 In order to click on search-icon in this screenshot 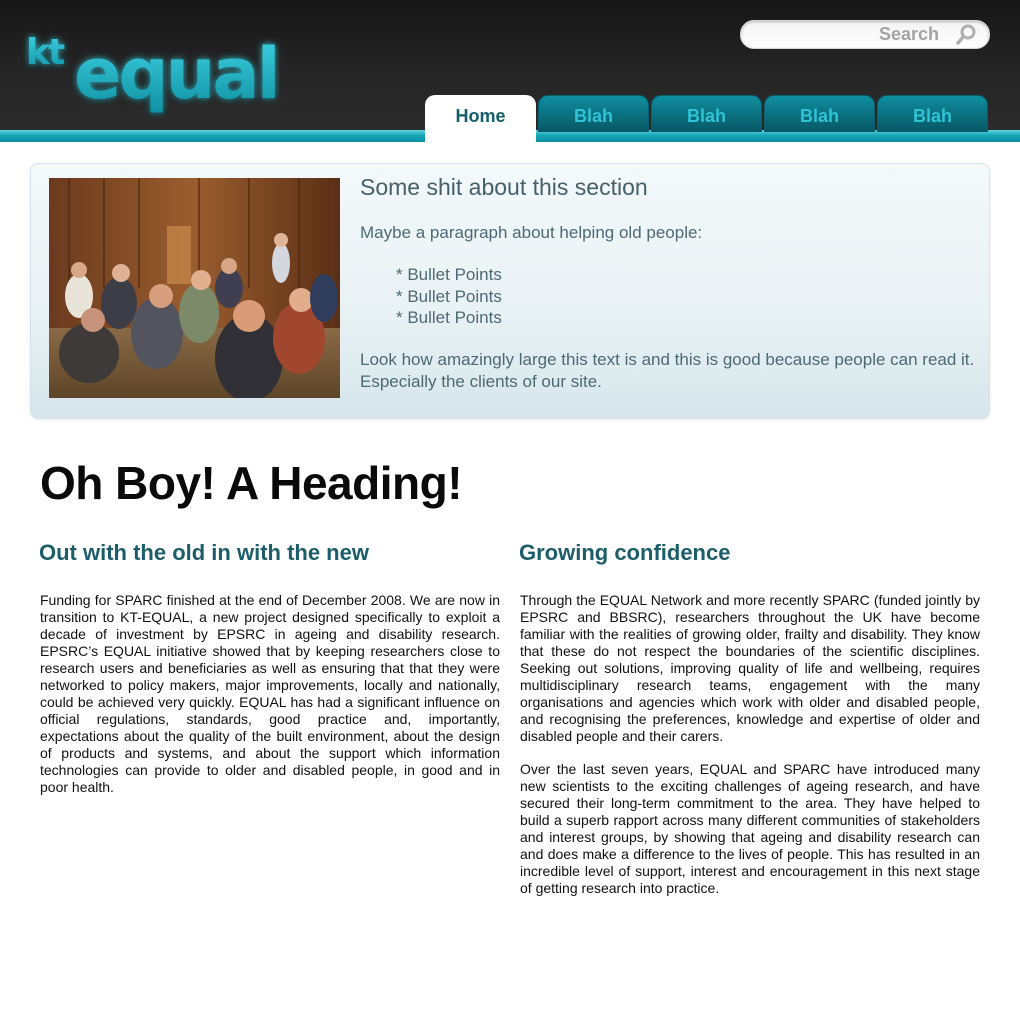, I will do `click(966, 35)`.